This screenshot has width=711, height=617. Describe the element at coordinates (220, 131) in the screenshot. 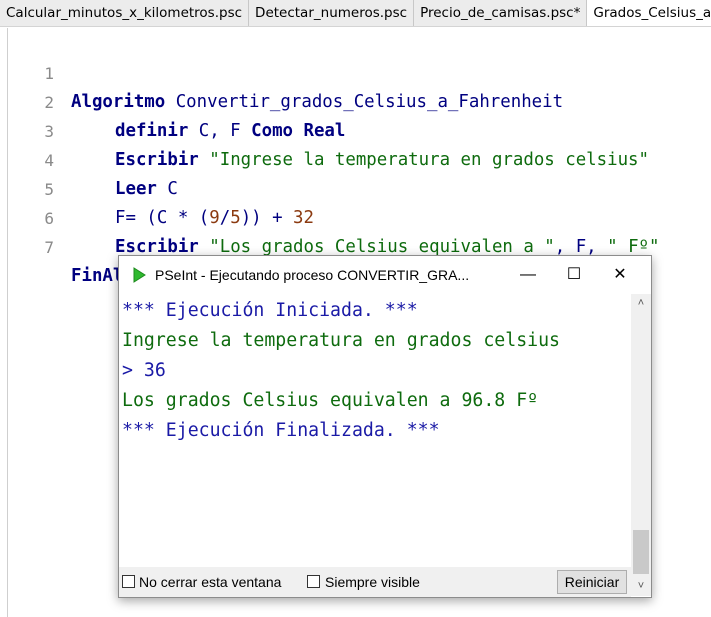

I see `identifier: C, F` at that location.